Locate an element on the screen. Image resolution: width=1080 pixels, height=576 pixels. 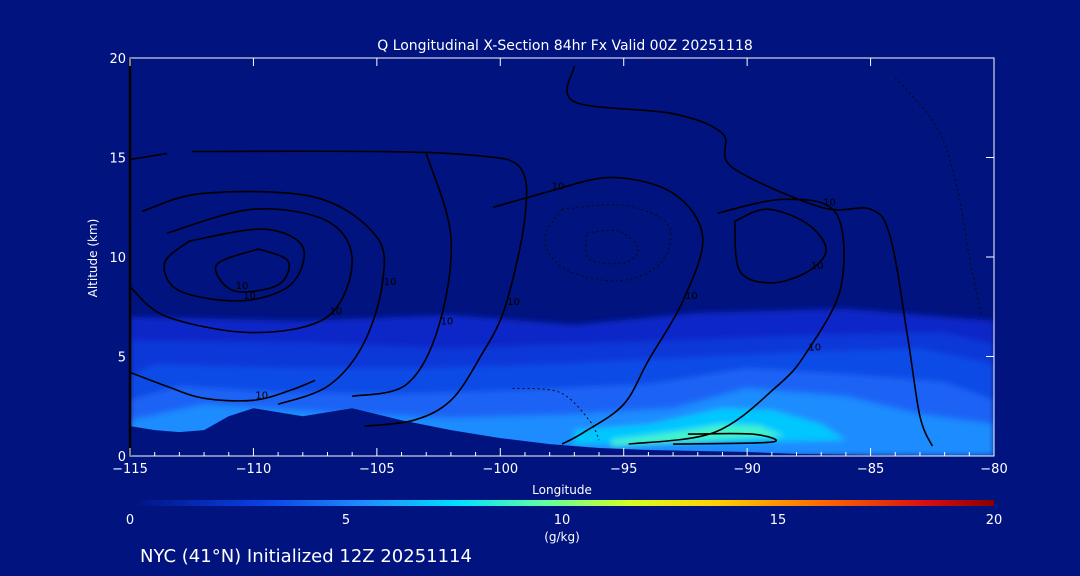
colorbar-tick-label: 5 is located at coordinates (346, 520).